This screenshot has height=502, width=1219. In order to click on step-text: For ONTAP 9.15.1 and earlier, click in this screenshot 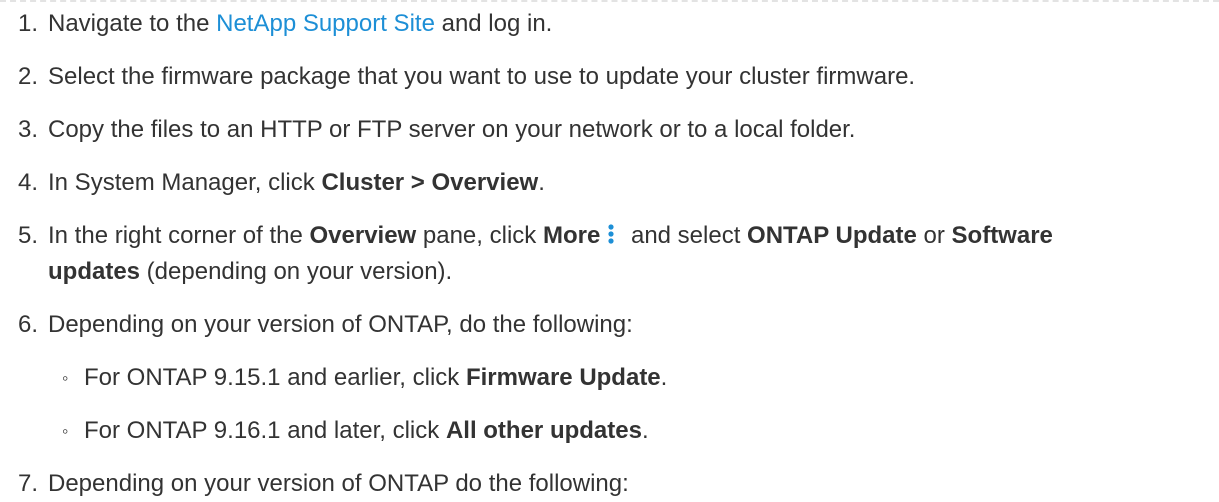, I will do `click(275, 377)`.